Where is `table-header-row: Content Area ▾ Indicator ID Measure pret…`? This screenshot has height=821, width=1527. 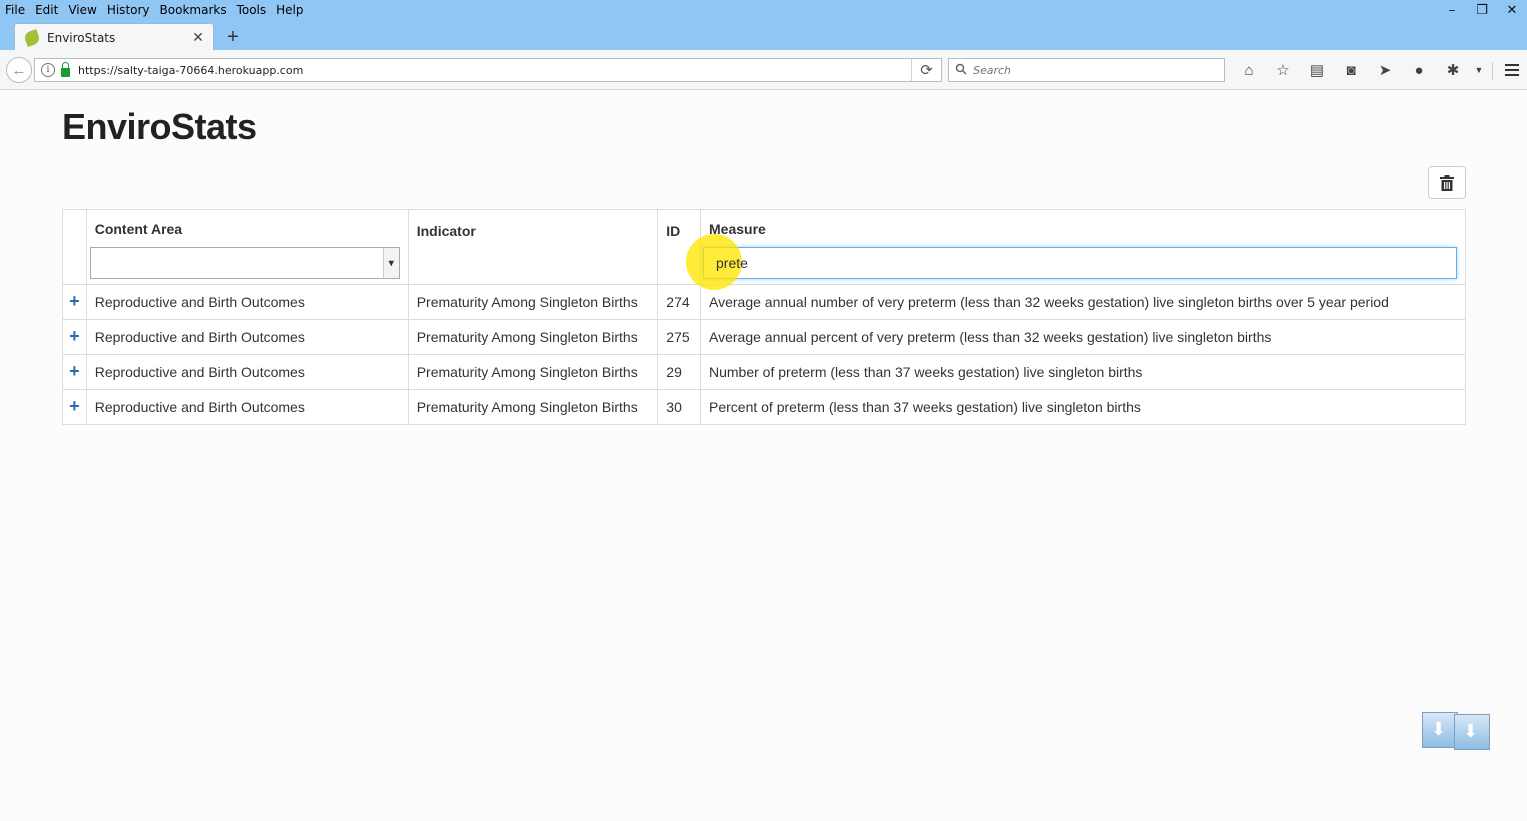 table-header-row: Content Area ▾ Indicator ID Measure pret… is located at coordinates (764, 250).